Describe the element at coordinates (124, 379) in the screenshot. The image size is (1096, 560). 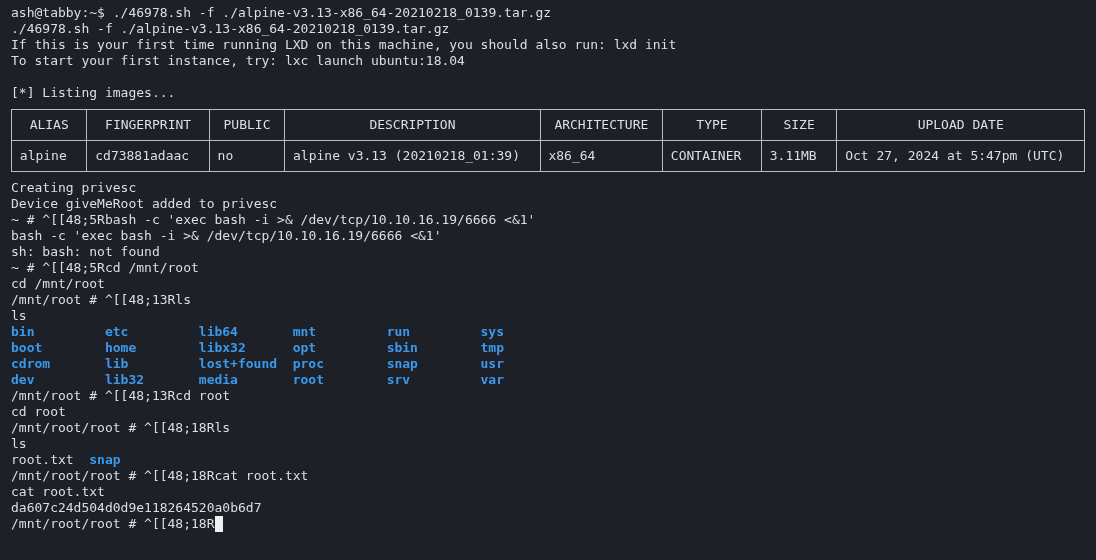
I see `directory-name: lib32` at that location.